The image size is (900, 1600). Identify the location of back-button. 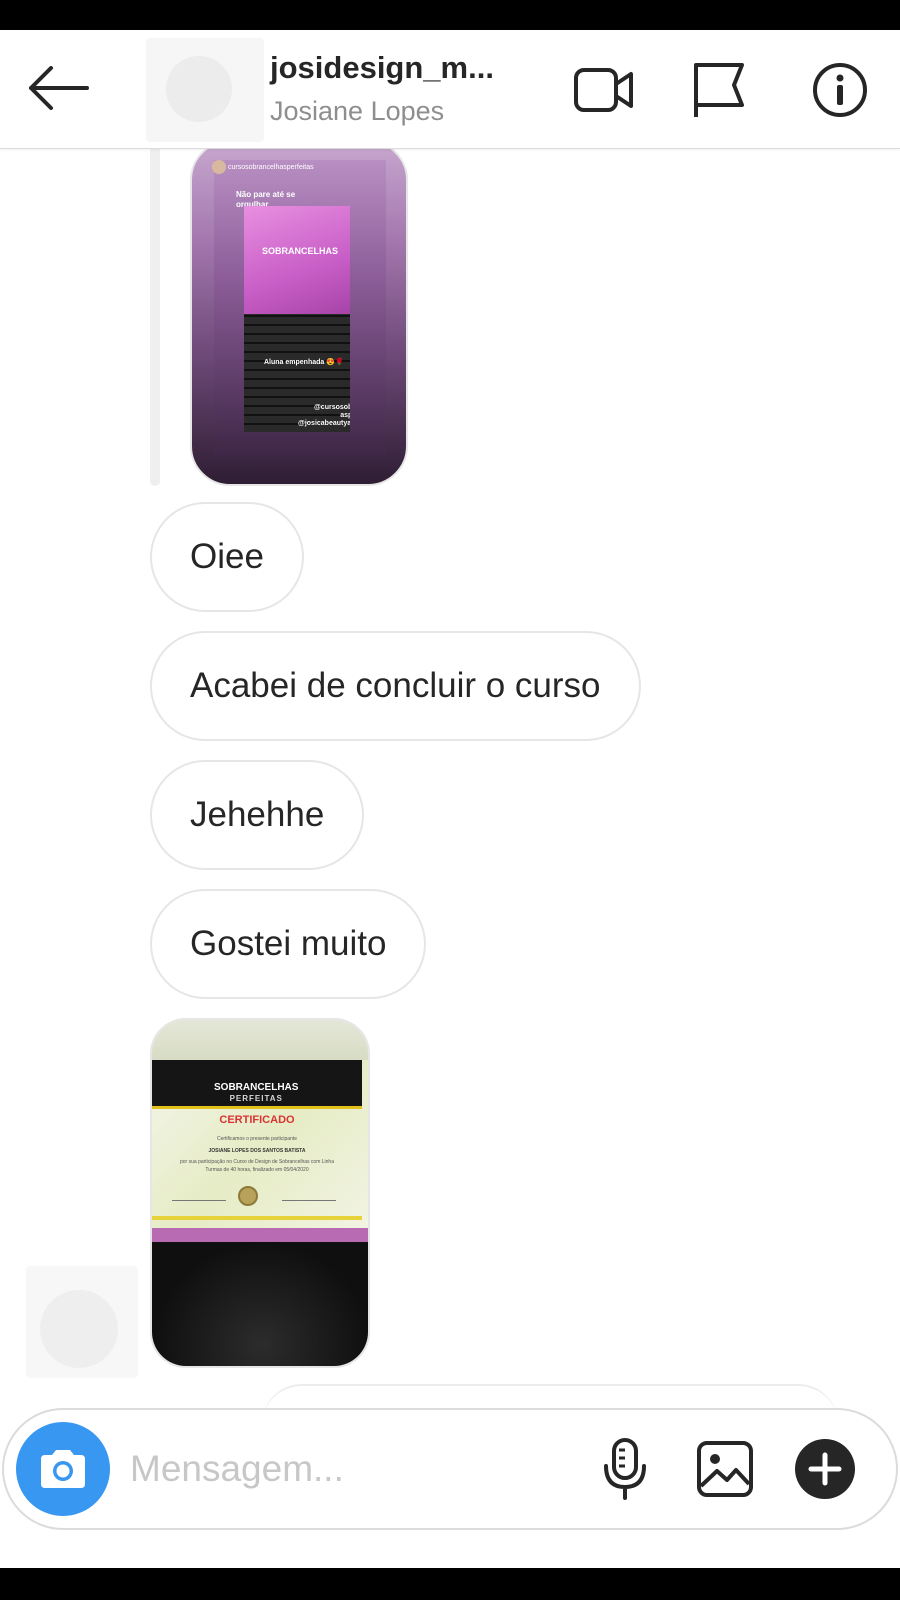
(58, 88).